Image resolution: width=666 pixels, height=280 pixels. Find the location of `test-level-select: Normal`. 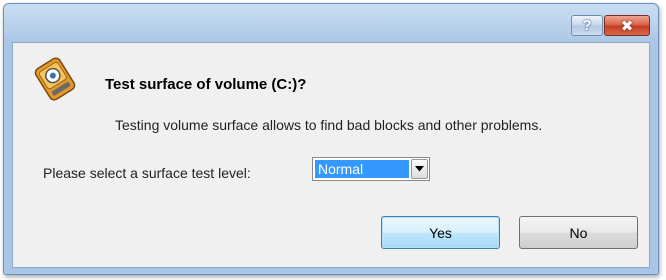

test-level-select: Normal is located at coordinates (371, 169).